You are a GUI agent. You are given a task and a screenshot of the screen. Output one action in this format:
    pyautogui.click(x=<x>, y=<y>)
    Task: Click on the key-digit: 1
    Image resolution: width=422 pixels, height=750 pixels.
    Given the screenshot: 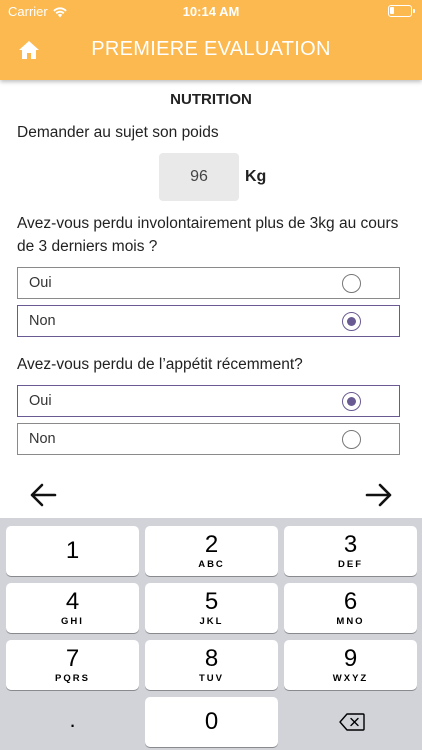 What is the action you would take?
    pyautogui.click(x=72, y=550)
    